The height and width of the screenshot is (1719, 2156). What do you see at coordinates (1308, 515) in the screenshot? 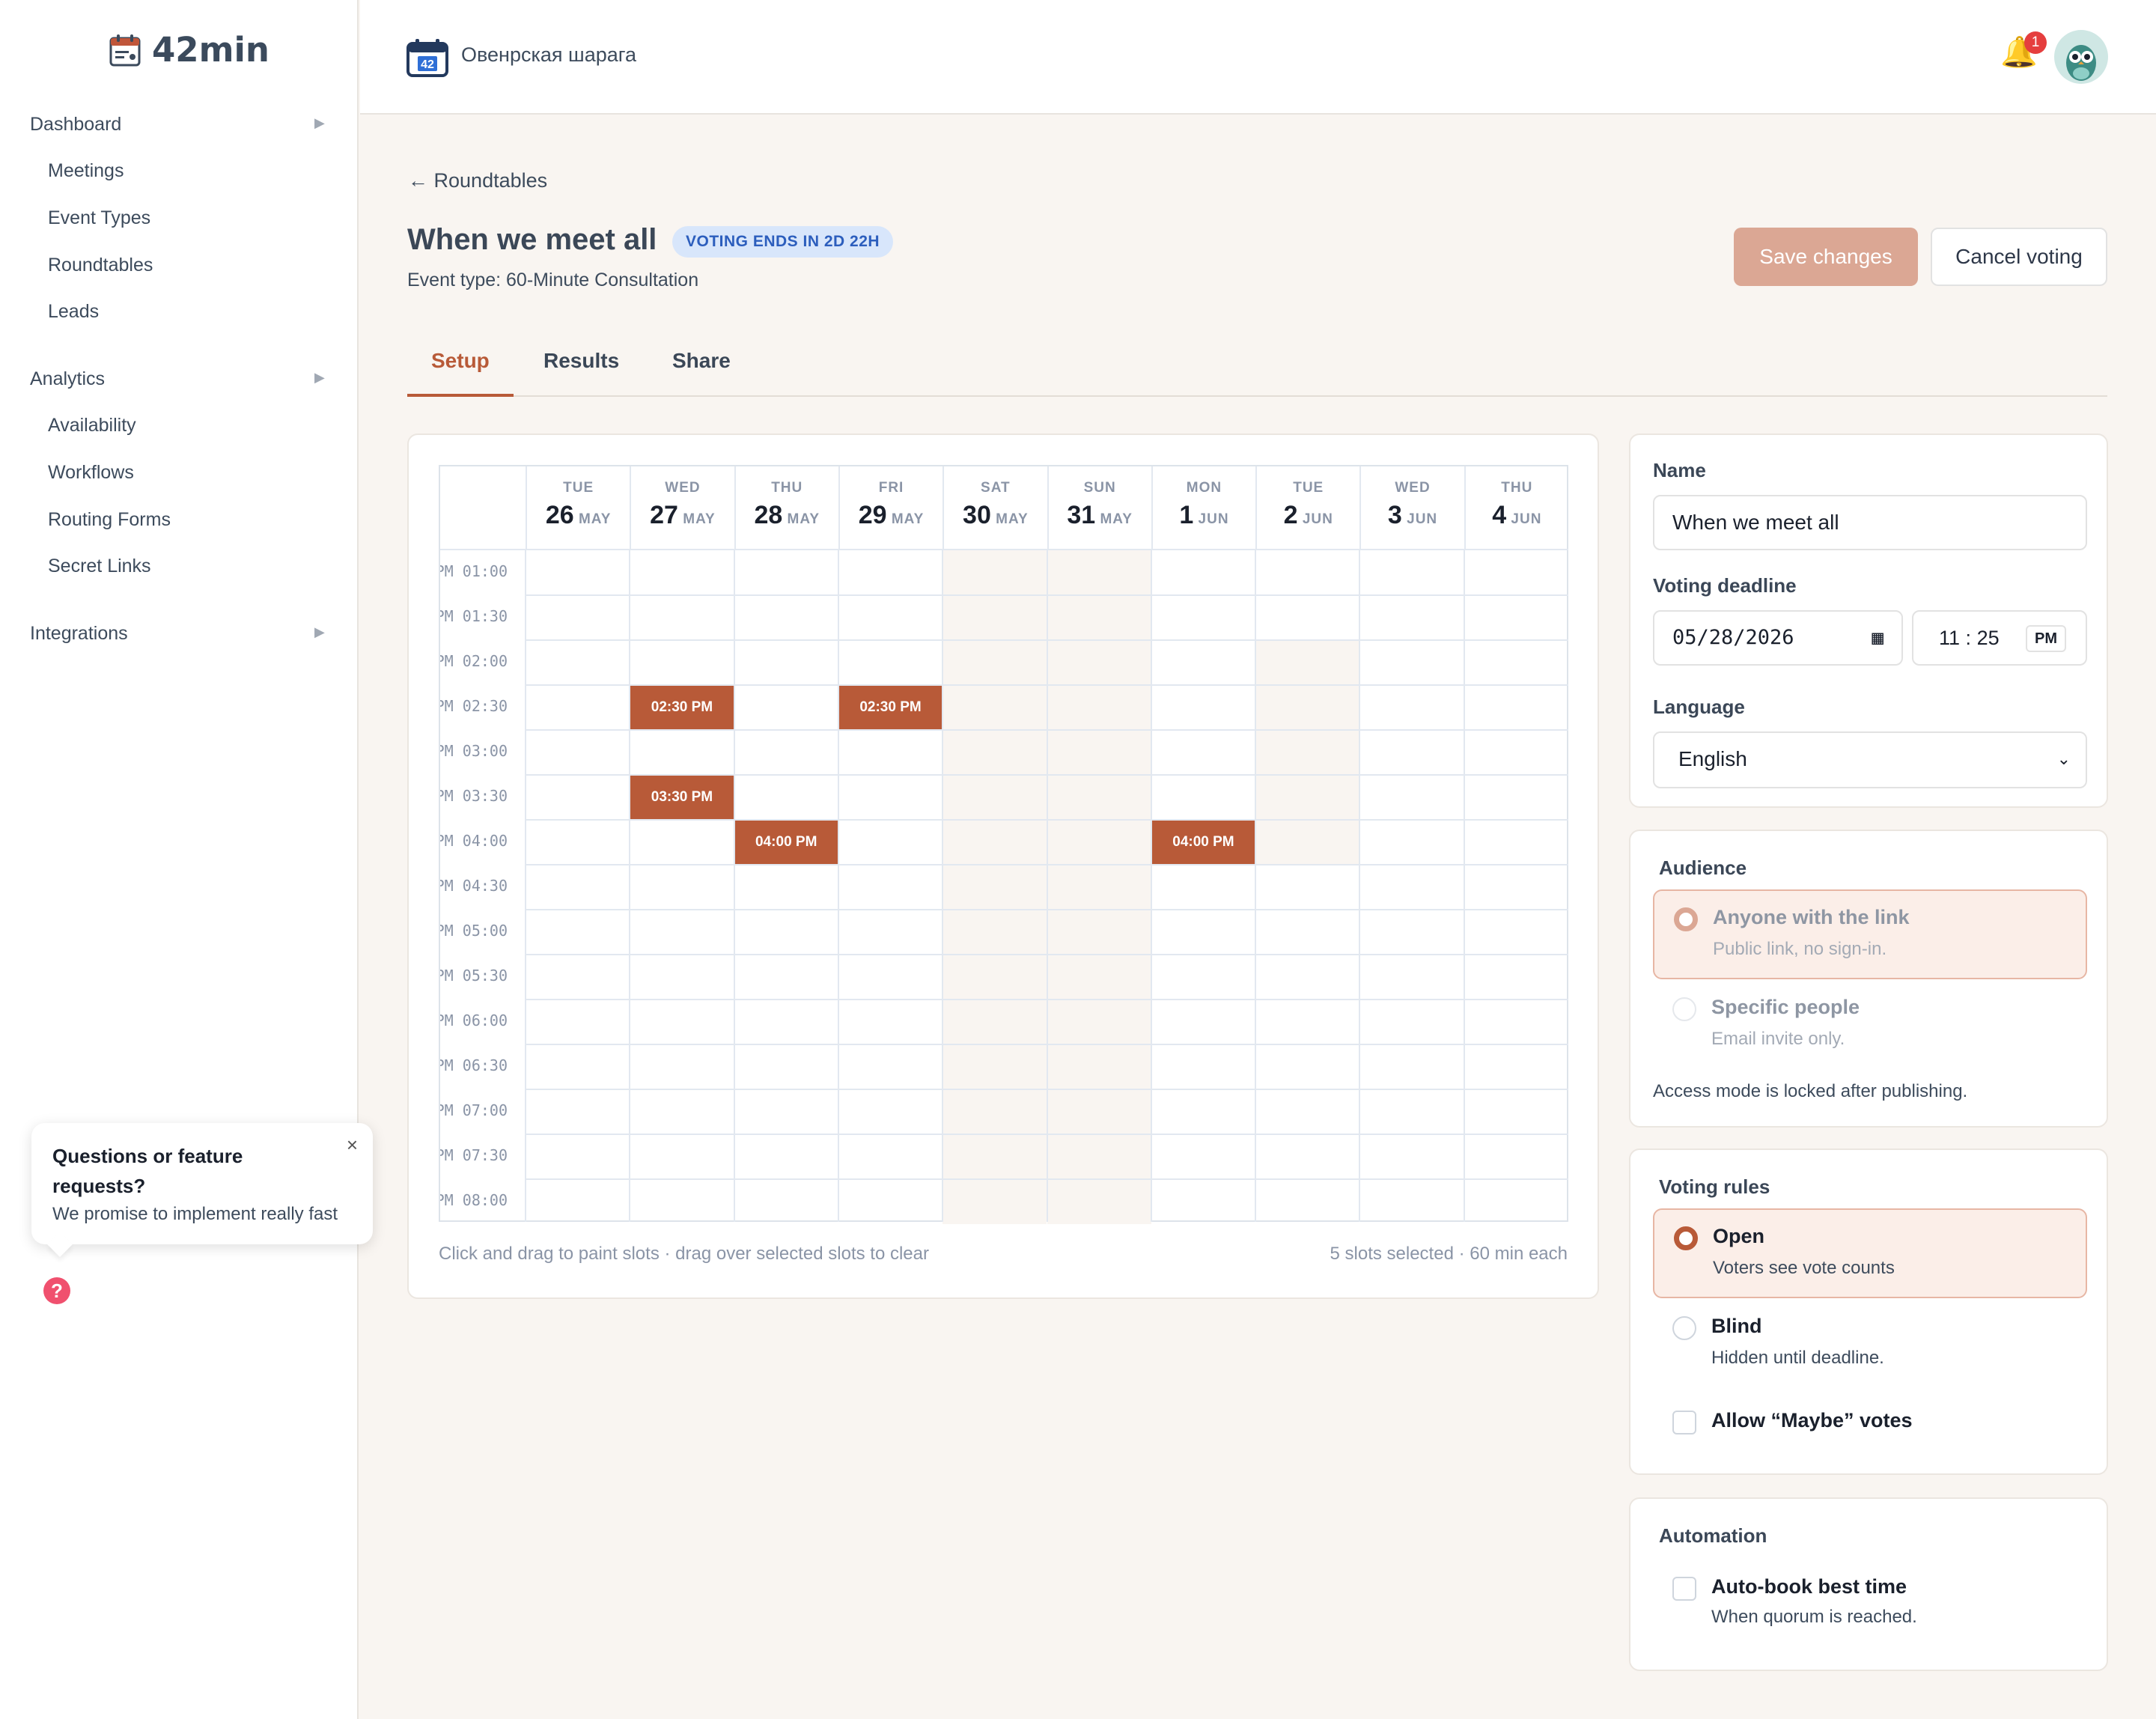
I see `day-date: 2 JUN` at bounding box center [1308, 515].